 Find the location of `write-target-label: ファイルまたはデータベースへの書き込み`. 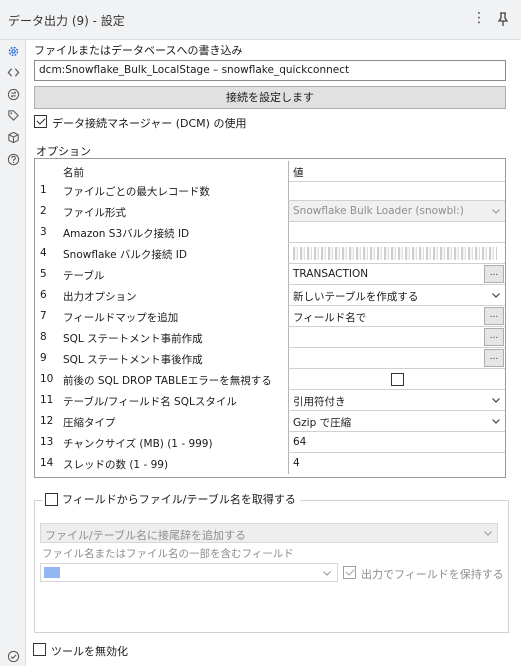

write-target-label: ファイルまたはデータベースへの書き込み is located at coordinates (138, 50).